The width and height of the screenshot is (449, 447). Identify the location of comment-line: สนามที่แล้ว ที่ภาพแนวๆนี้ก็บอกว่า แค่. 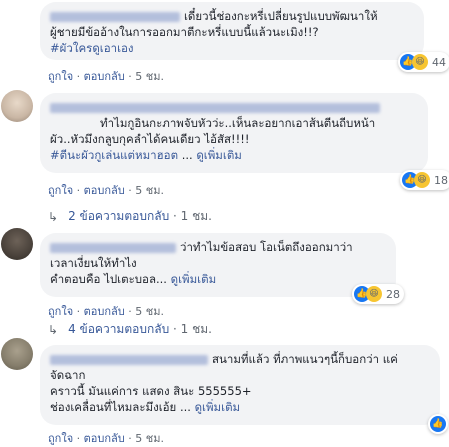
(240, 359).